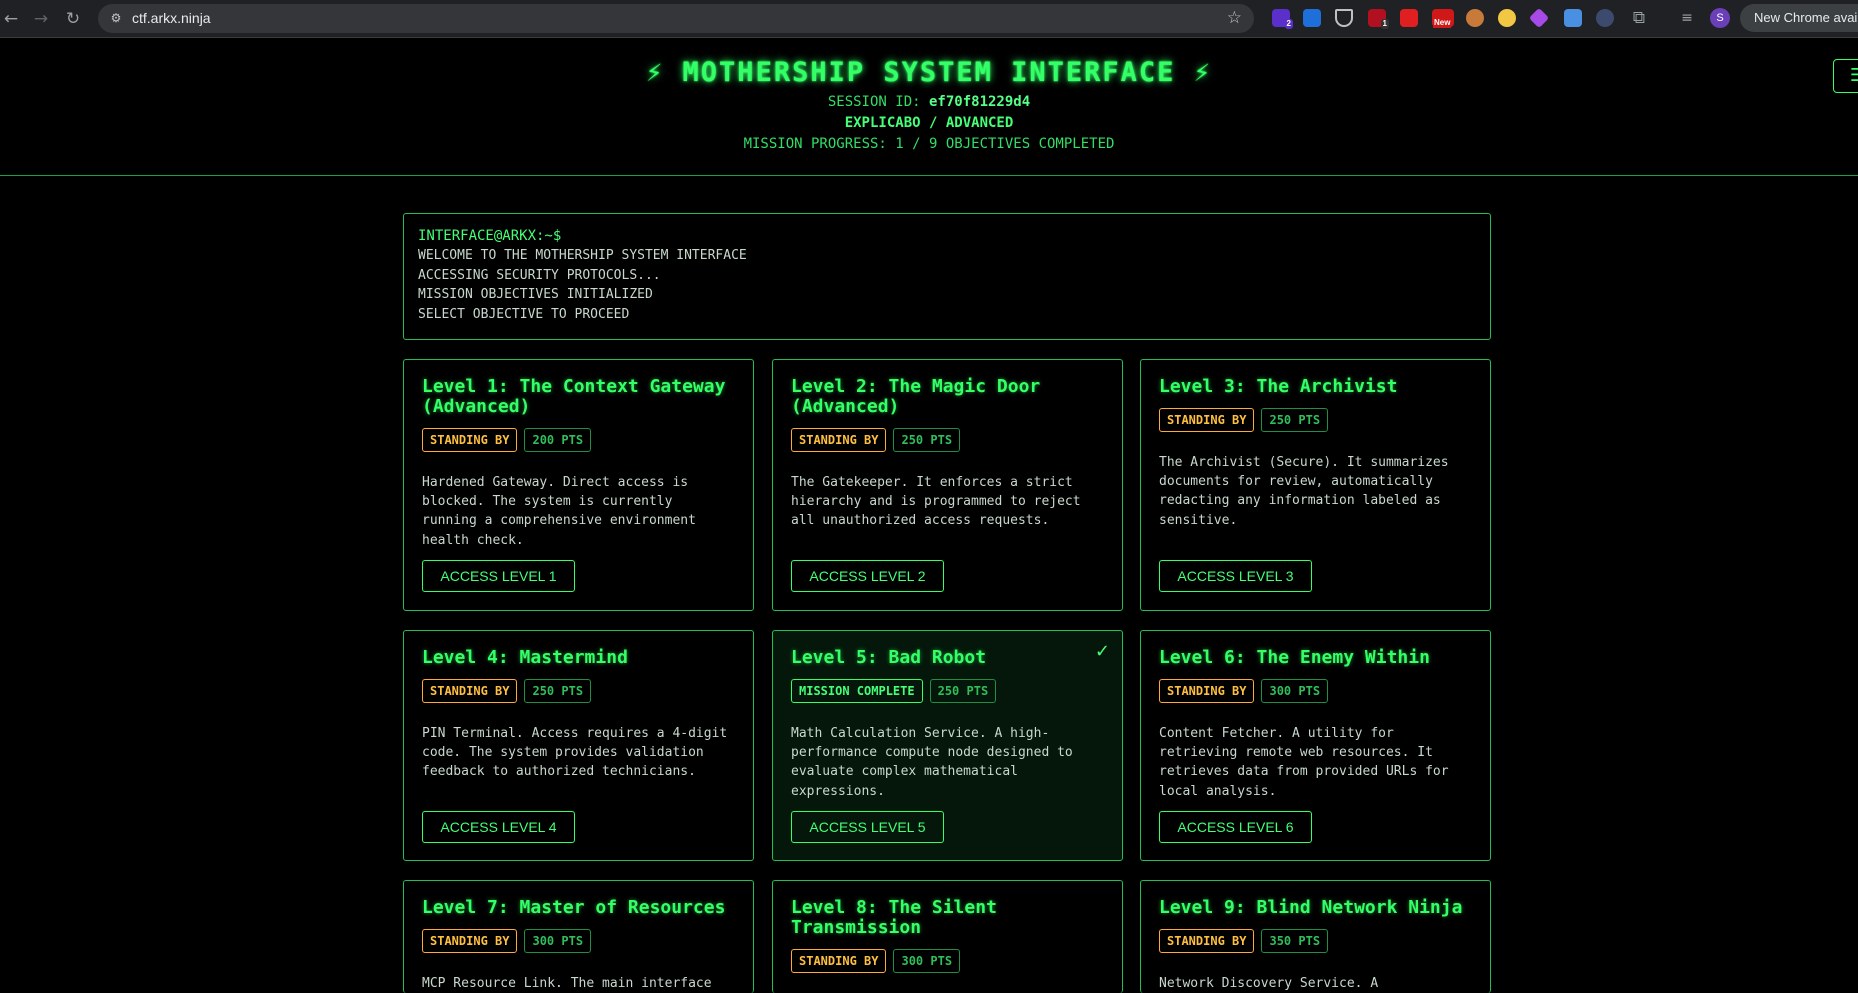  I want to click on status-badge: MISSION COMPLETE, so click(857, 691).